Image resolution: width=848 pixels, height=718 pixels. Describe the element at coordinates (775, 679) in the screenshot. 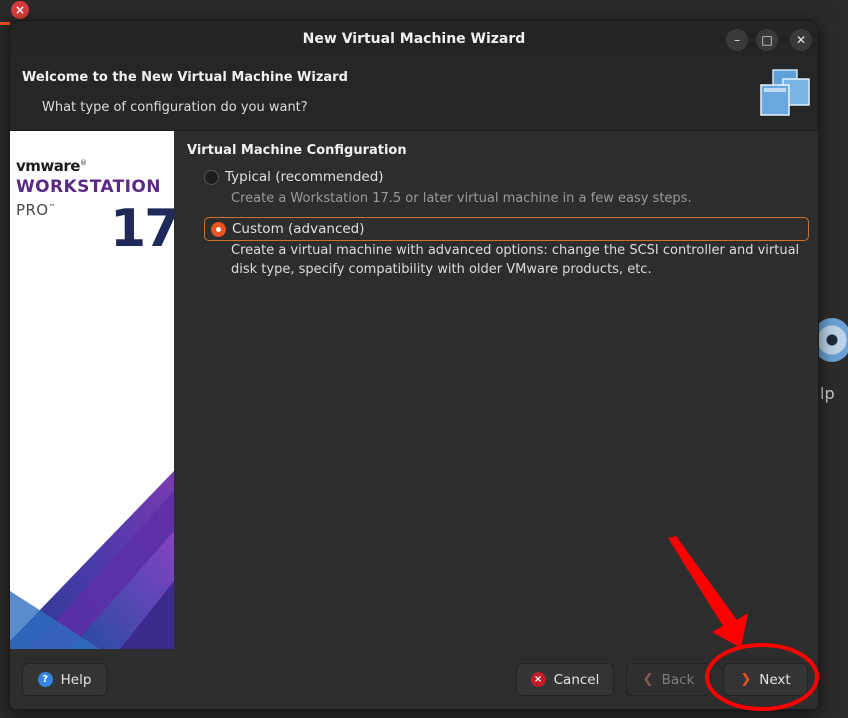

I see `next-label: Next` at that location.